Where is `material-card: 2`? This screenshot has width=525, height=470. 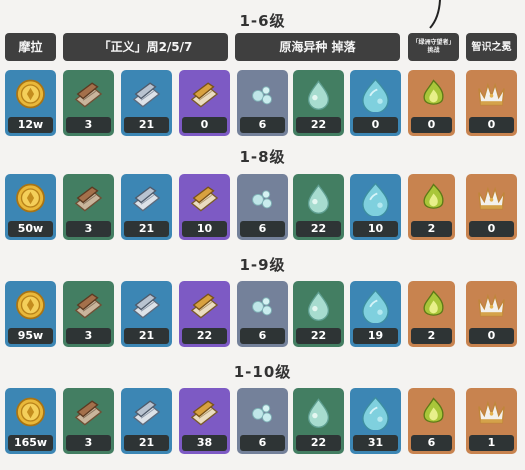
material-card: 2 is located at coordinates (431, 314).